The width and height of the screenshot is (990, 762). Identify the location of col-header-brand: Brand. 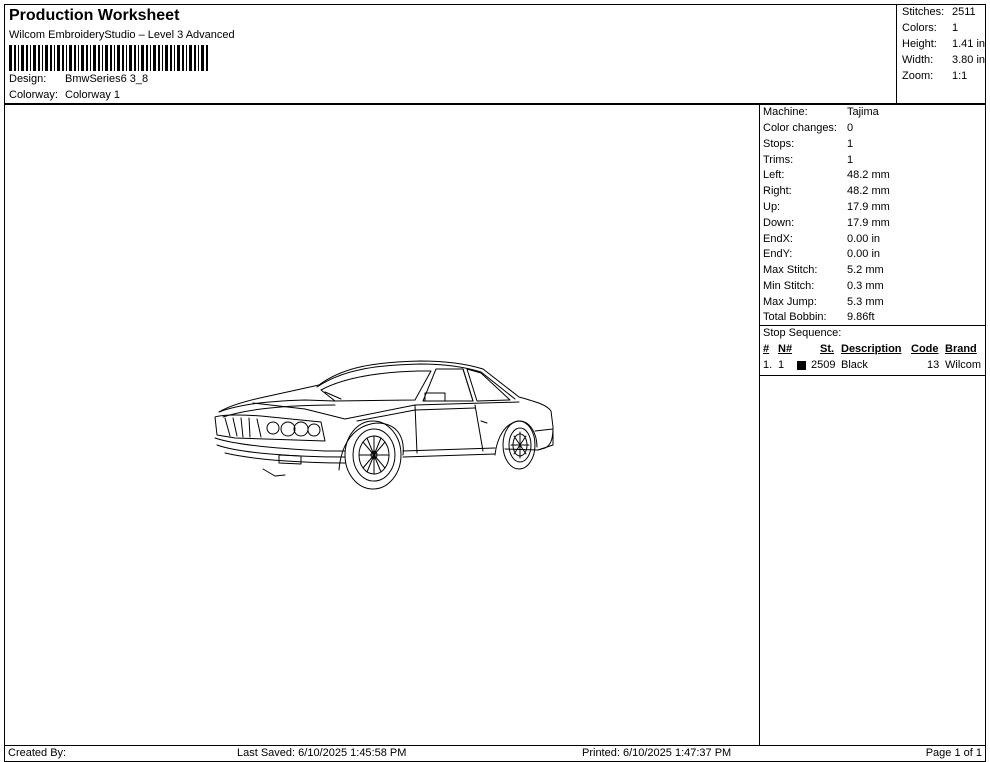
(961, 349).